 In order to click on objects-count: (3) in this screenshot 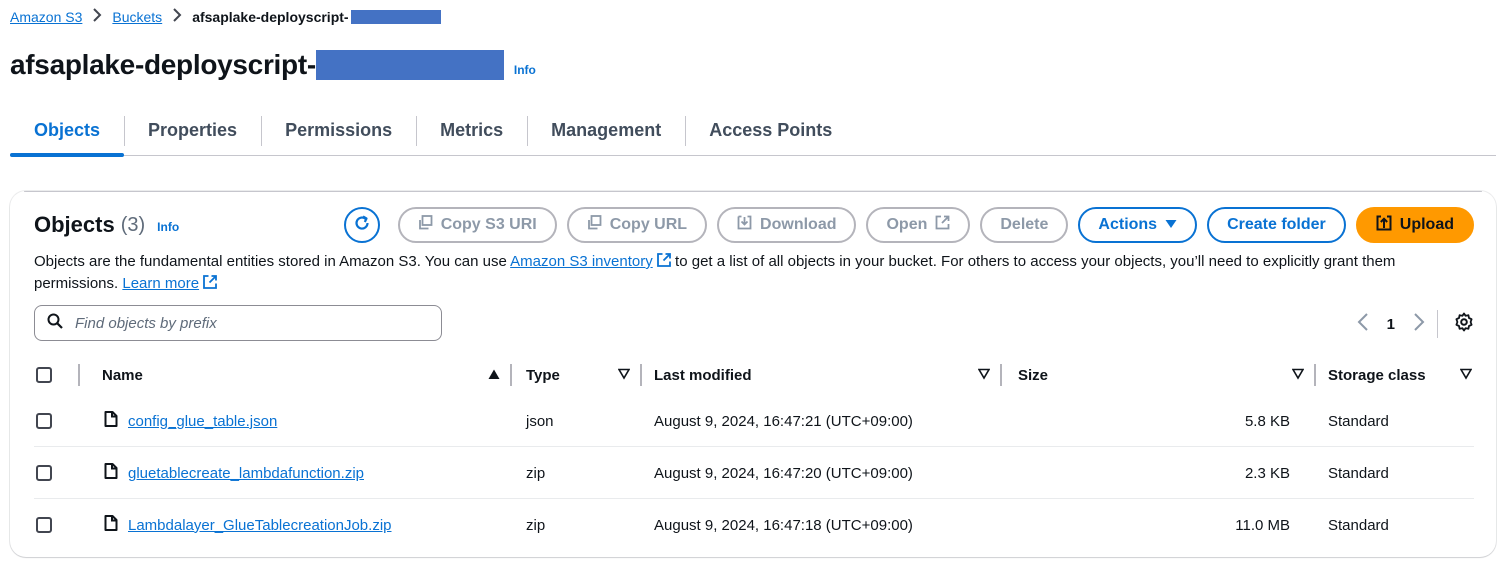, I will do `click(133, 224)`.